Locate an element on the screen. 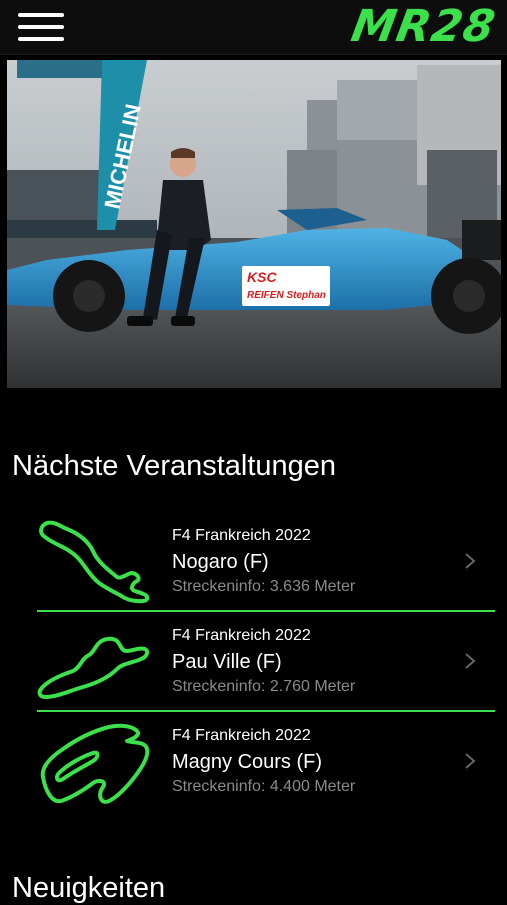 Image resolution: width=507 pixels, height=905 pixels. event-track-info: Streckeninfo: 3.636 Meter is located at coordinates (264, 586).